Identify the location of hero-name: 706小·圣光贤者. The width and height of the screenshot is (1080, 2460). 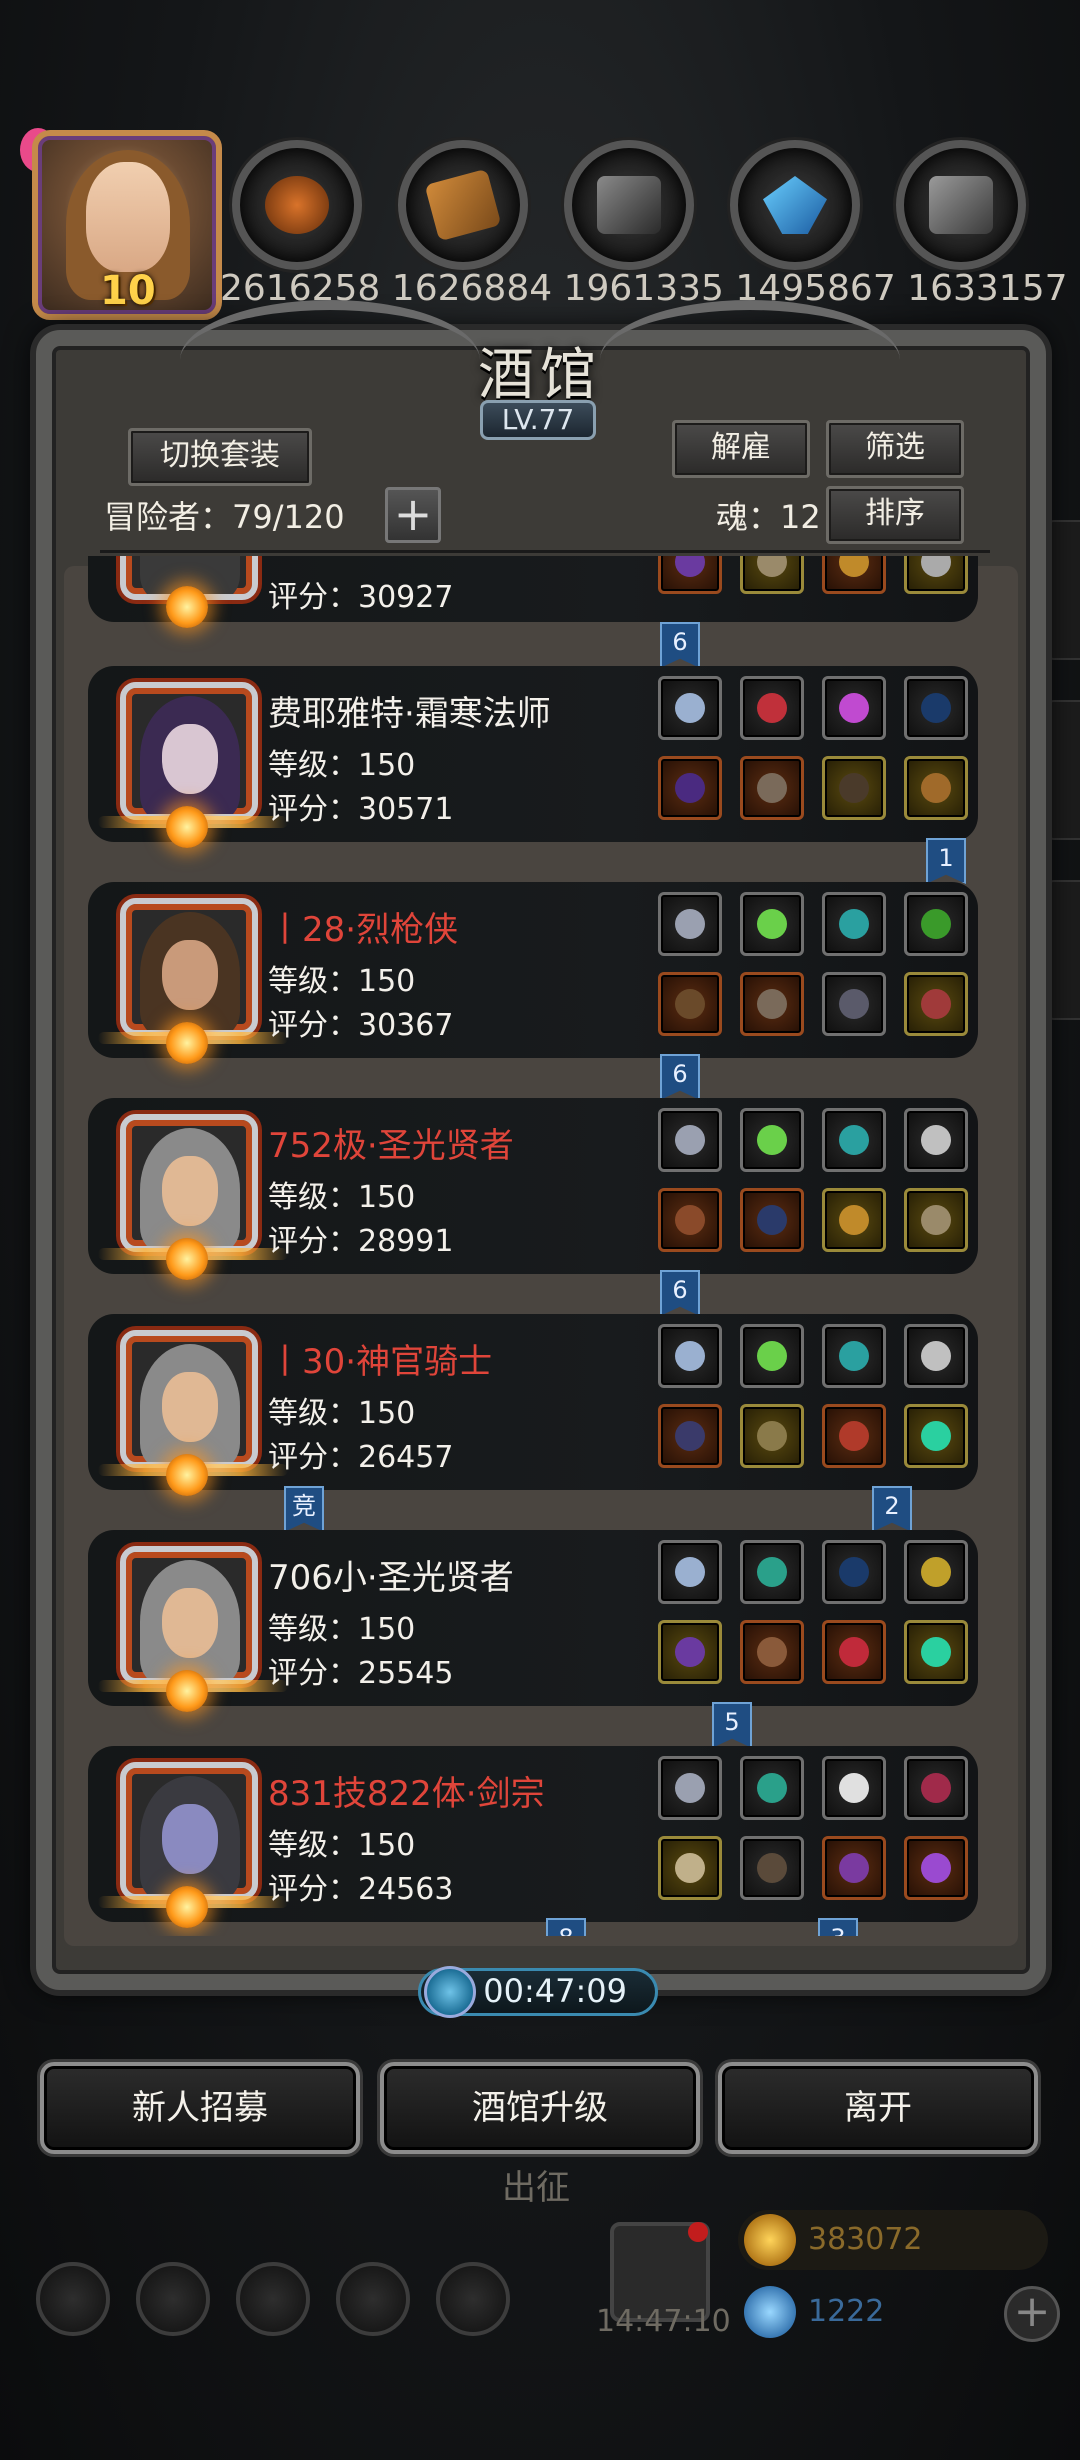
(391, 1578).